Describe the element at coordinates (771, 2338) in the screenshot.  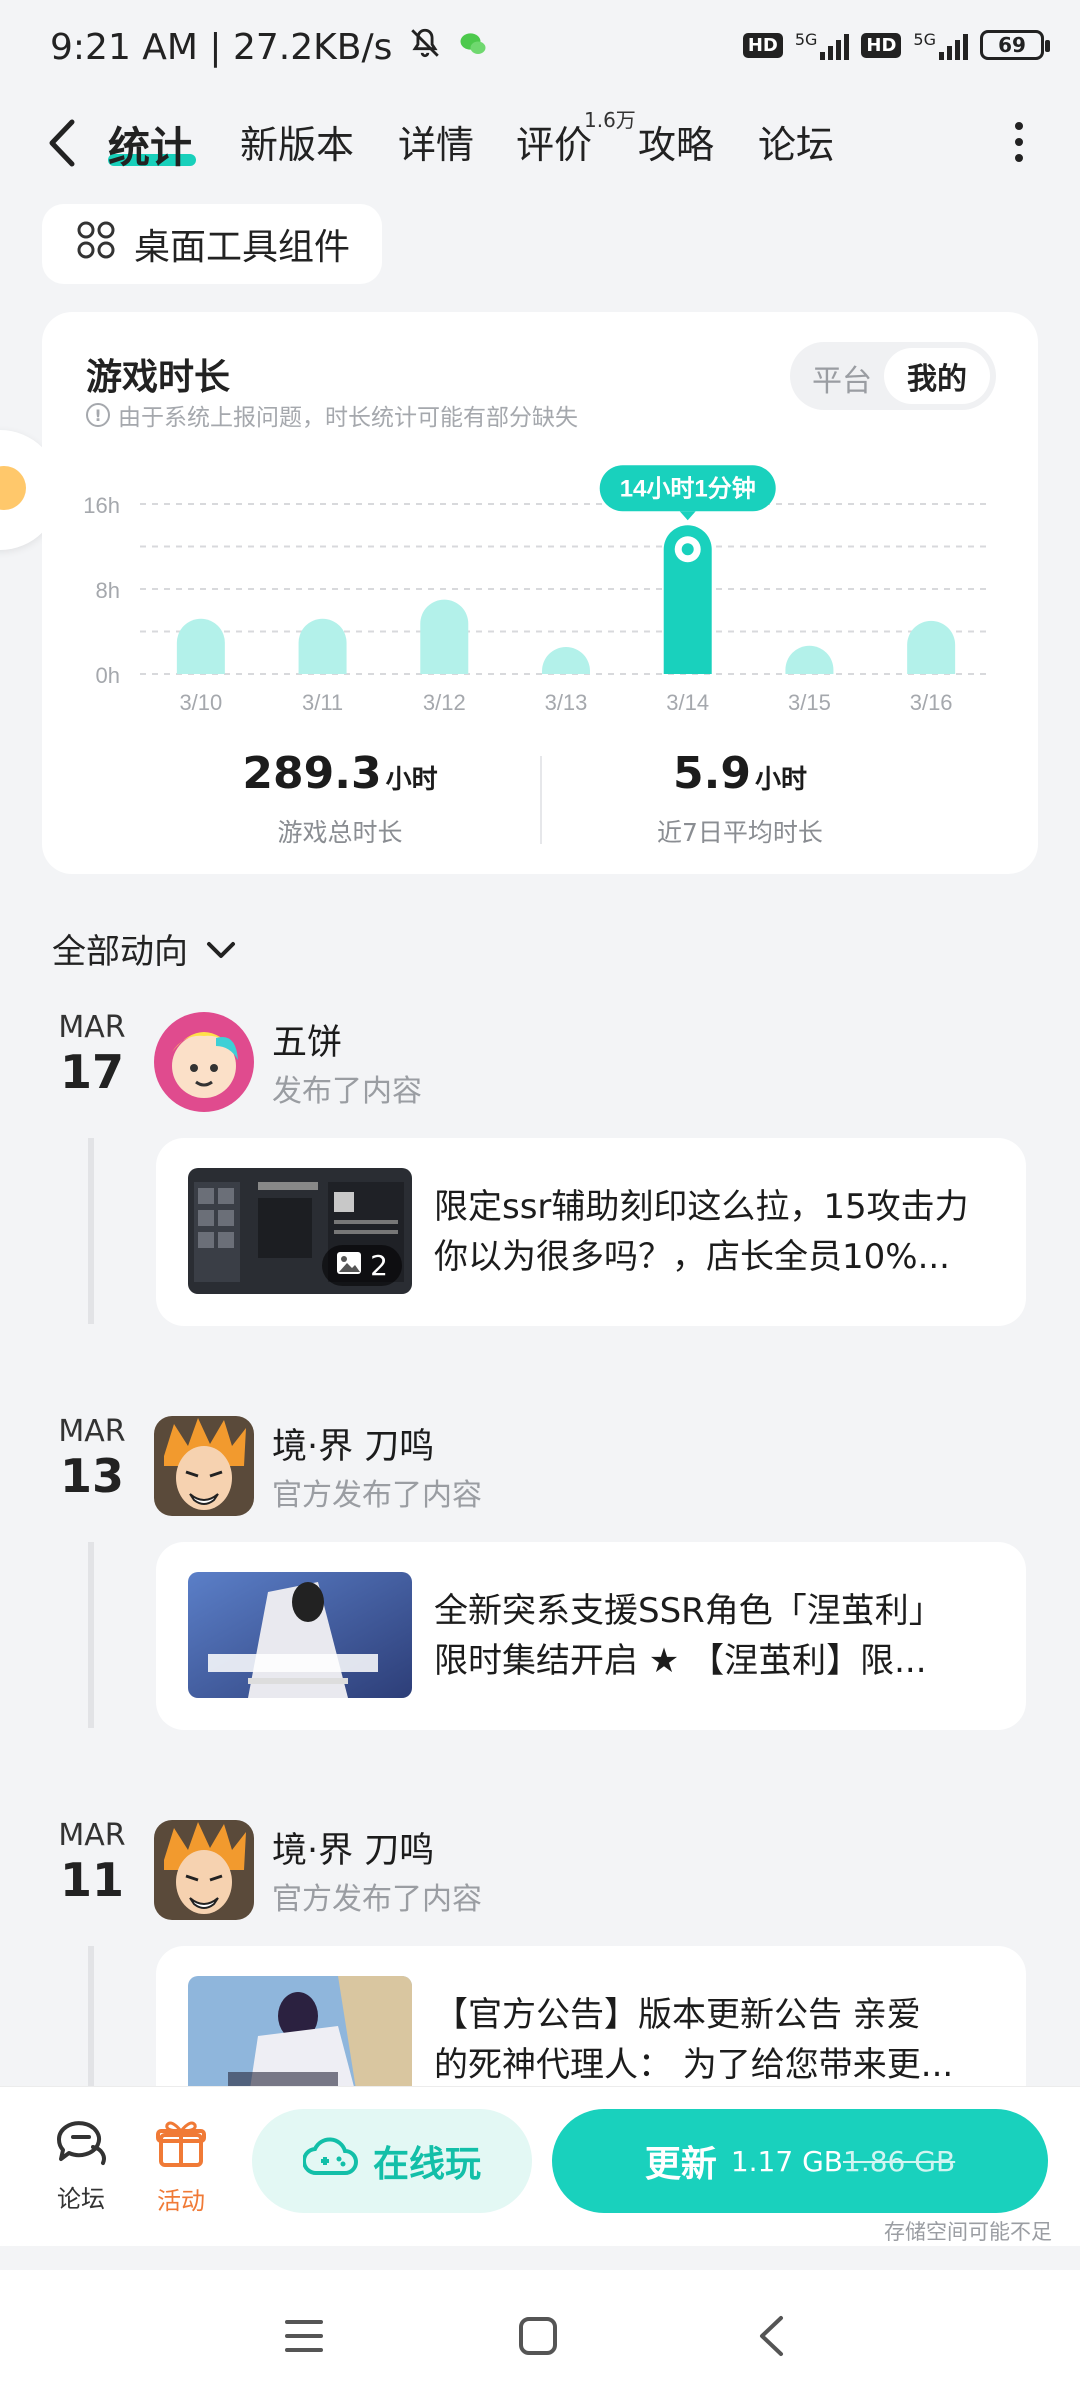
I see `system-back-icon` at that location.